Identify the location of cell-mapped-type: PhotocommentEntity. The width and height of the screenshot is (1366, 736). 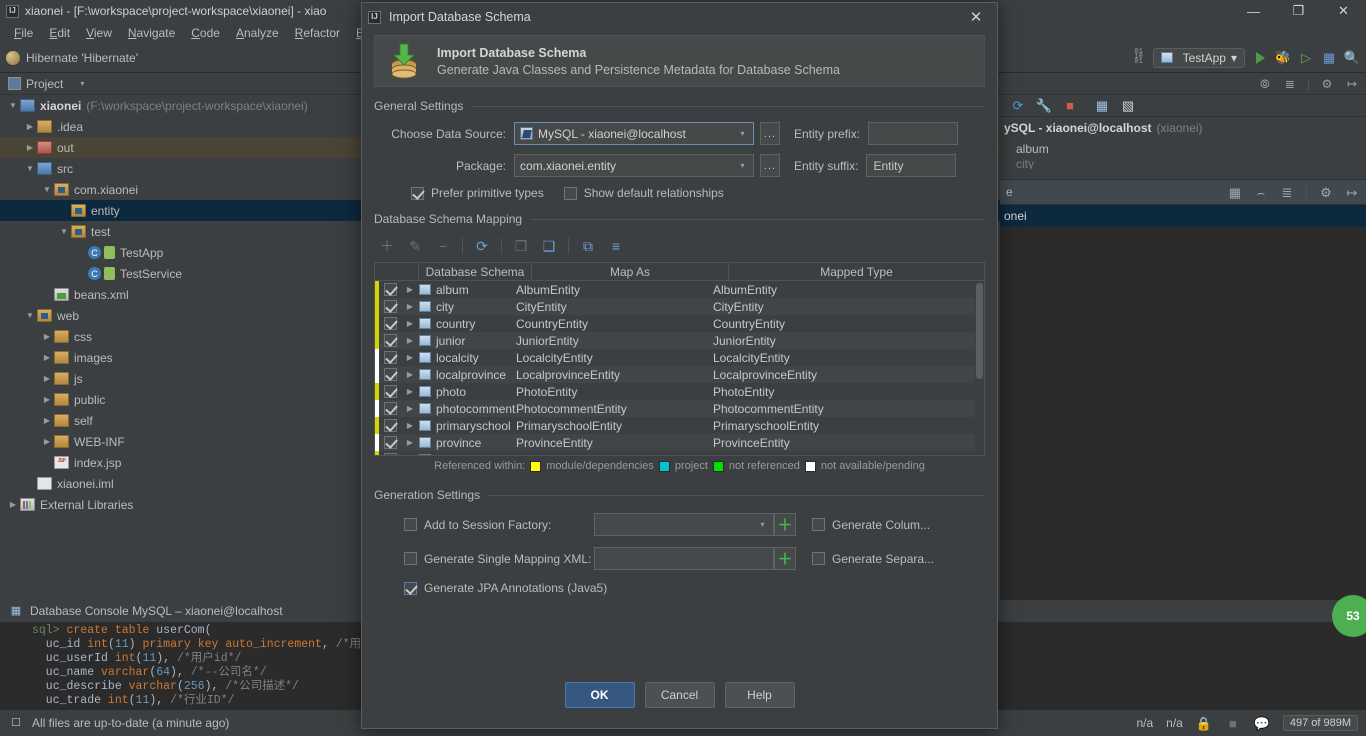
(848, 409).